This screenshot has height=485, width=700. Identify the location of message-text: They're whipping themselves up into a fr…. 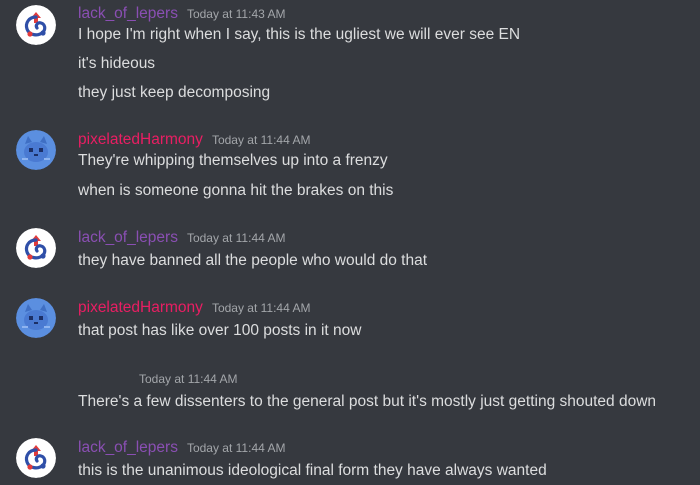
(233, 160).